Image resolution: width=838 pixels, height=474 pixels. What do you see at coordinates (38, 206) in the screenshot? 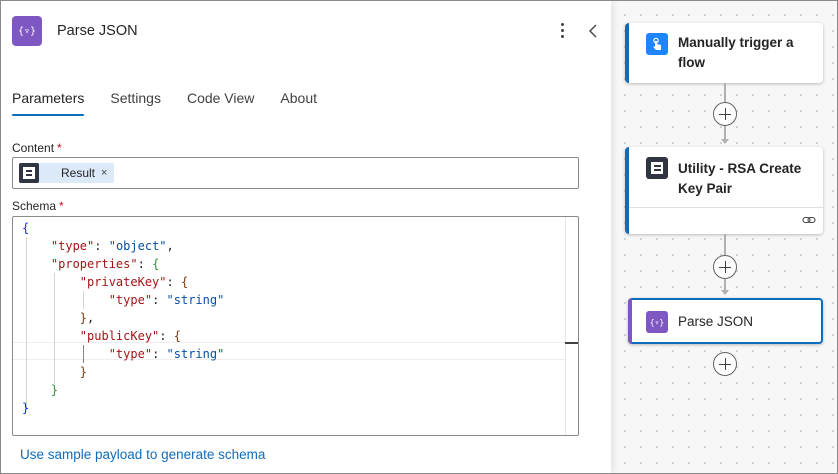
I see `schema-label: Schema *` at bounding box center [38, 206].